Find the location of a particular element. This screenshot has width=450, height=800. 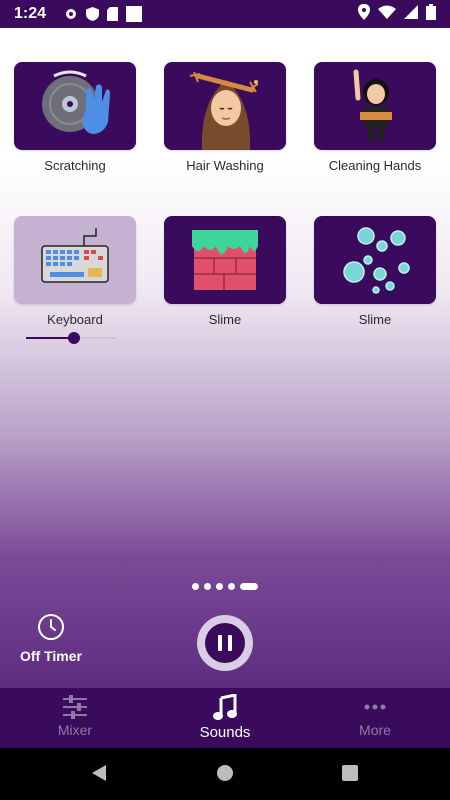

sound-tile-keyboard is located at coordinates (75, 260).